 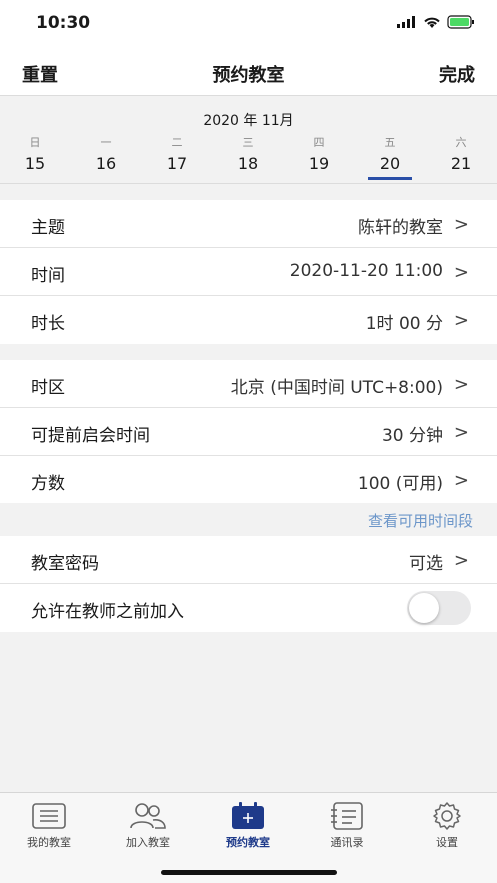 I want to click on day-of-week-label: 一, so click(x=106, y=142).